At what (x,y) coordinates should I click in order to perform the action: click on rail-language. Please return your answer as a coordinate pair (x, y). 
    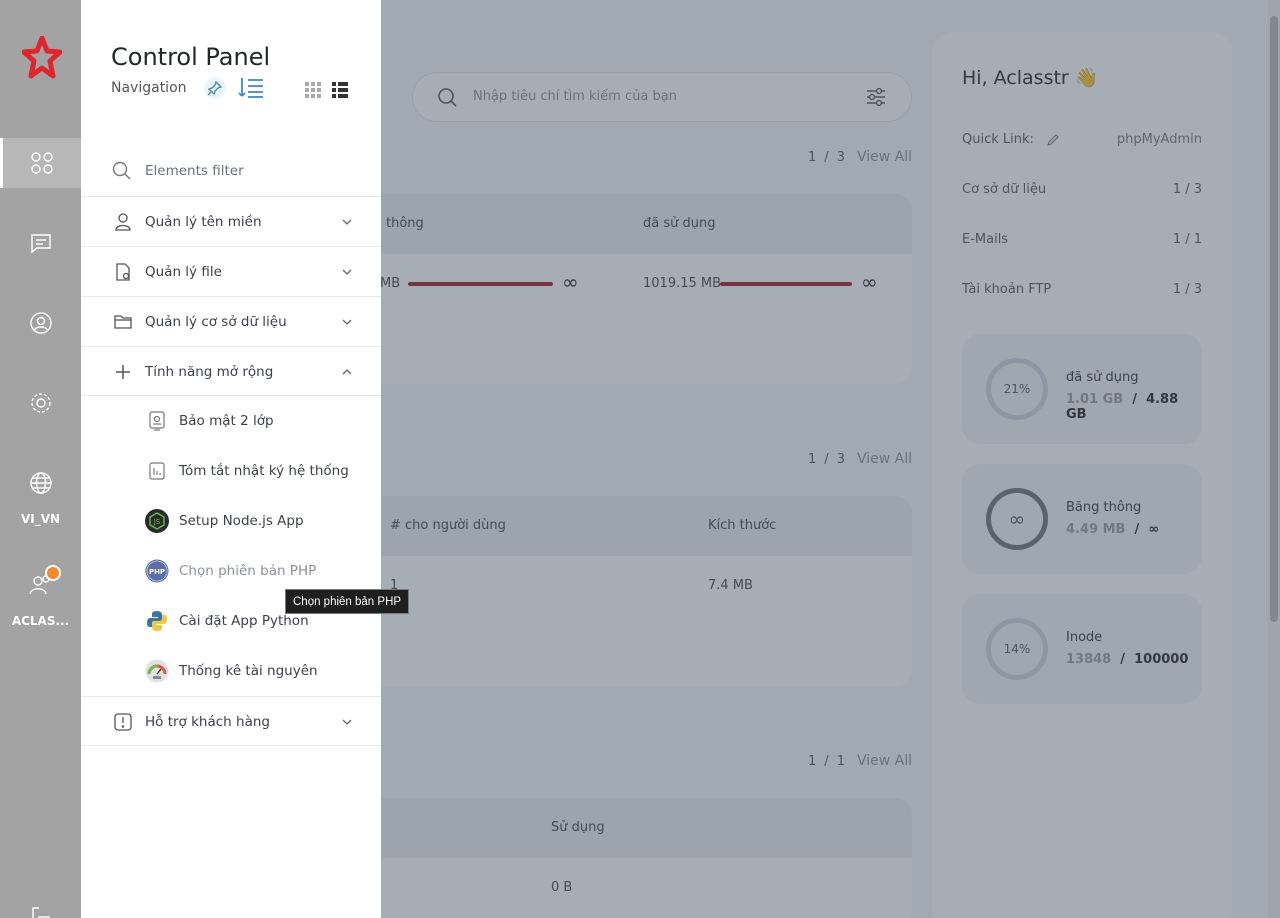
    Looking at the image, I should click on (40, 483).